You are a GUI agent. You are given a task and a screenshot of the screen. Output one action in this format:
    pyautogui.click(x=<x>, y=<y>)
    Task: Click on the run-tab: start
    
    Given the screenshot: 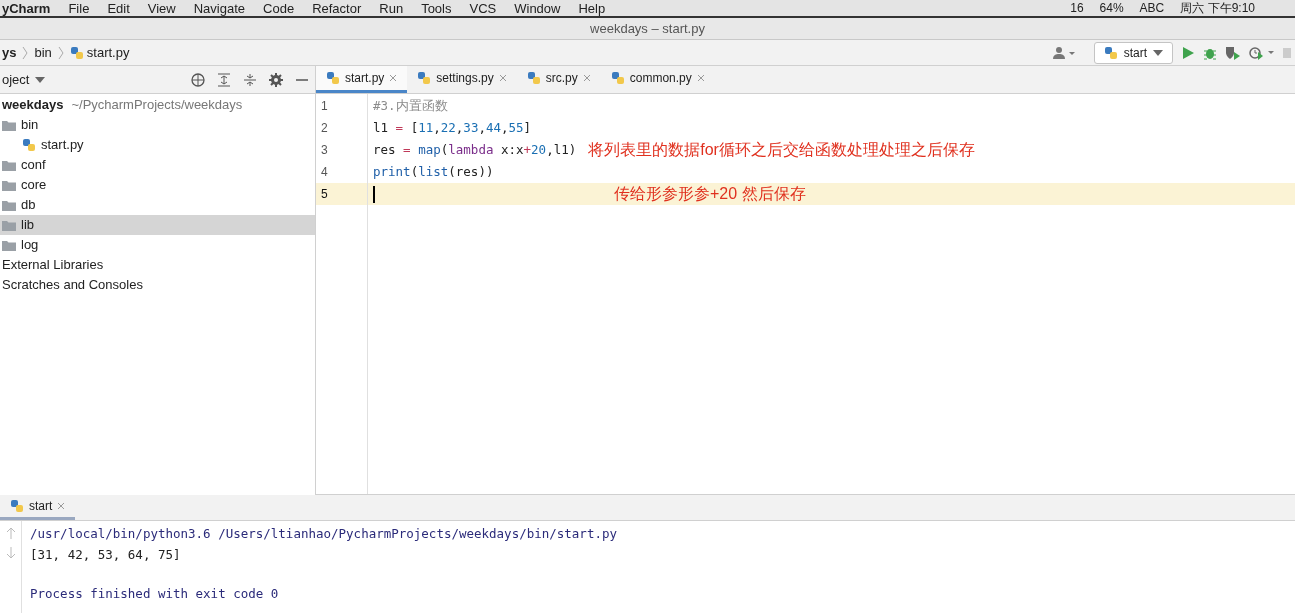 What is the action you would take?
    pyautogui.click(x=38, y=507)
    